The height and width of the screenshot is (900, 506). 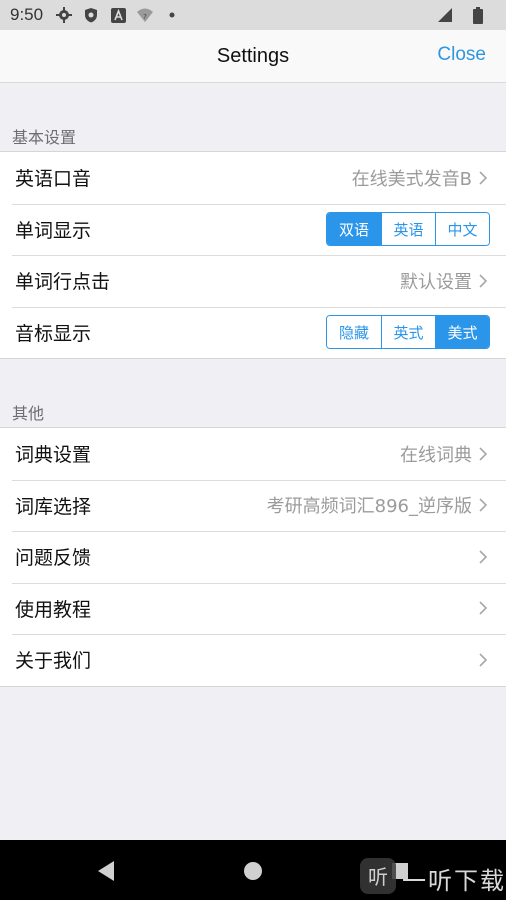 What do you see at coordinates (53, 609) in the screenshot?
I see `row-label: 使用教程` at bounding box center [53, 609].